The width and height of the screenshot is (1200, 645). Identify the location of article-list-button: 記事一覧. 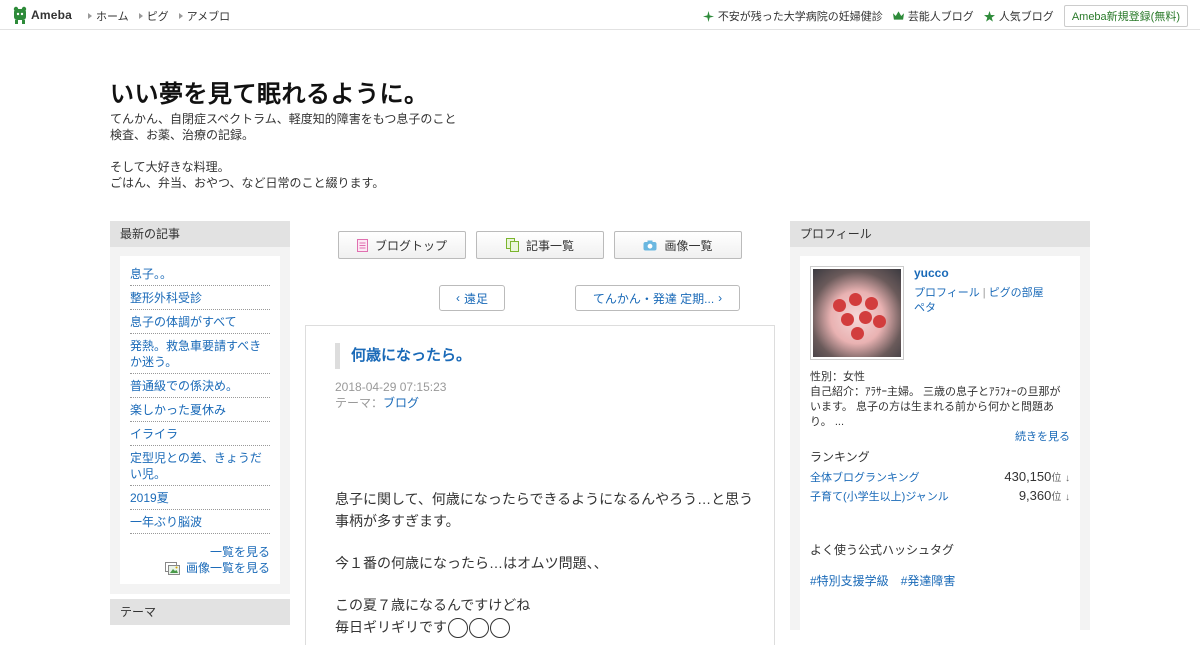
(540, 245).